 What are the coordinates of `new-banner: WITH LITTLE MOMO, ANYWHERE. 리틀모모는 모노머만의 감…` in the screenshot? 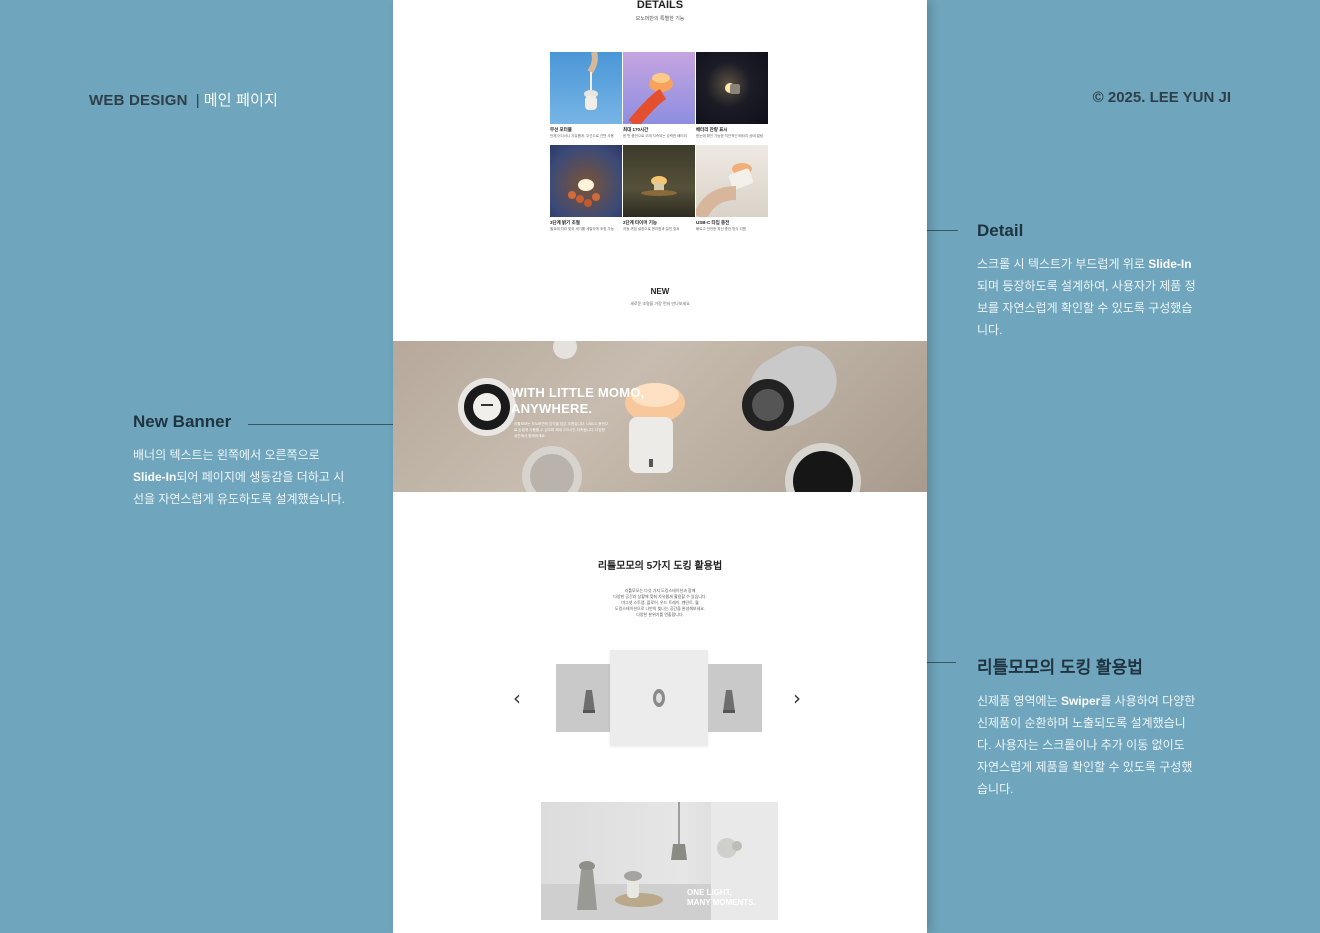 It's located at (660, 416).